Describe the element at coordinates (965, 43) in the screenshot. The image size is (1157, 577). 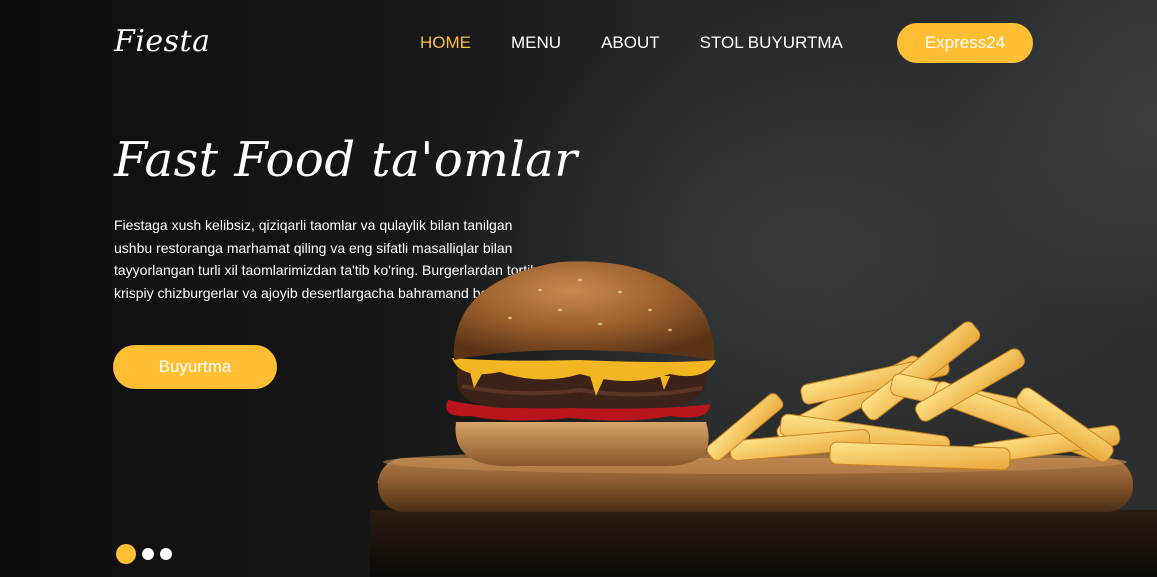
I see `express24-button: Express24` at that location.